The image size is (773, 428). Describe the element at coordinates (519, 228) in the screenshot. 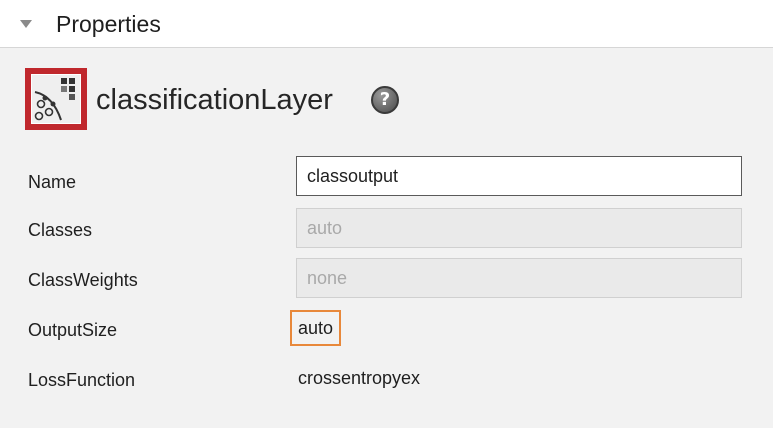

I see `classes-field: auto` at that location.